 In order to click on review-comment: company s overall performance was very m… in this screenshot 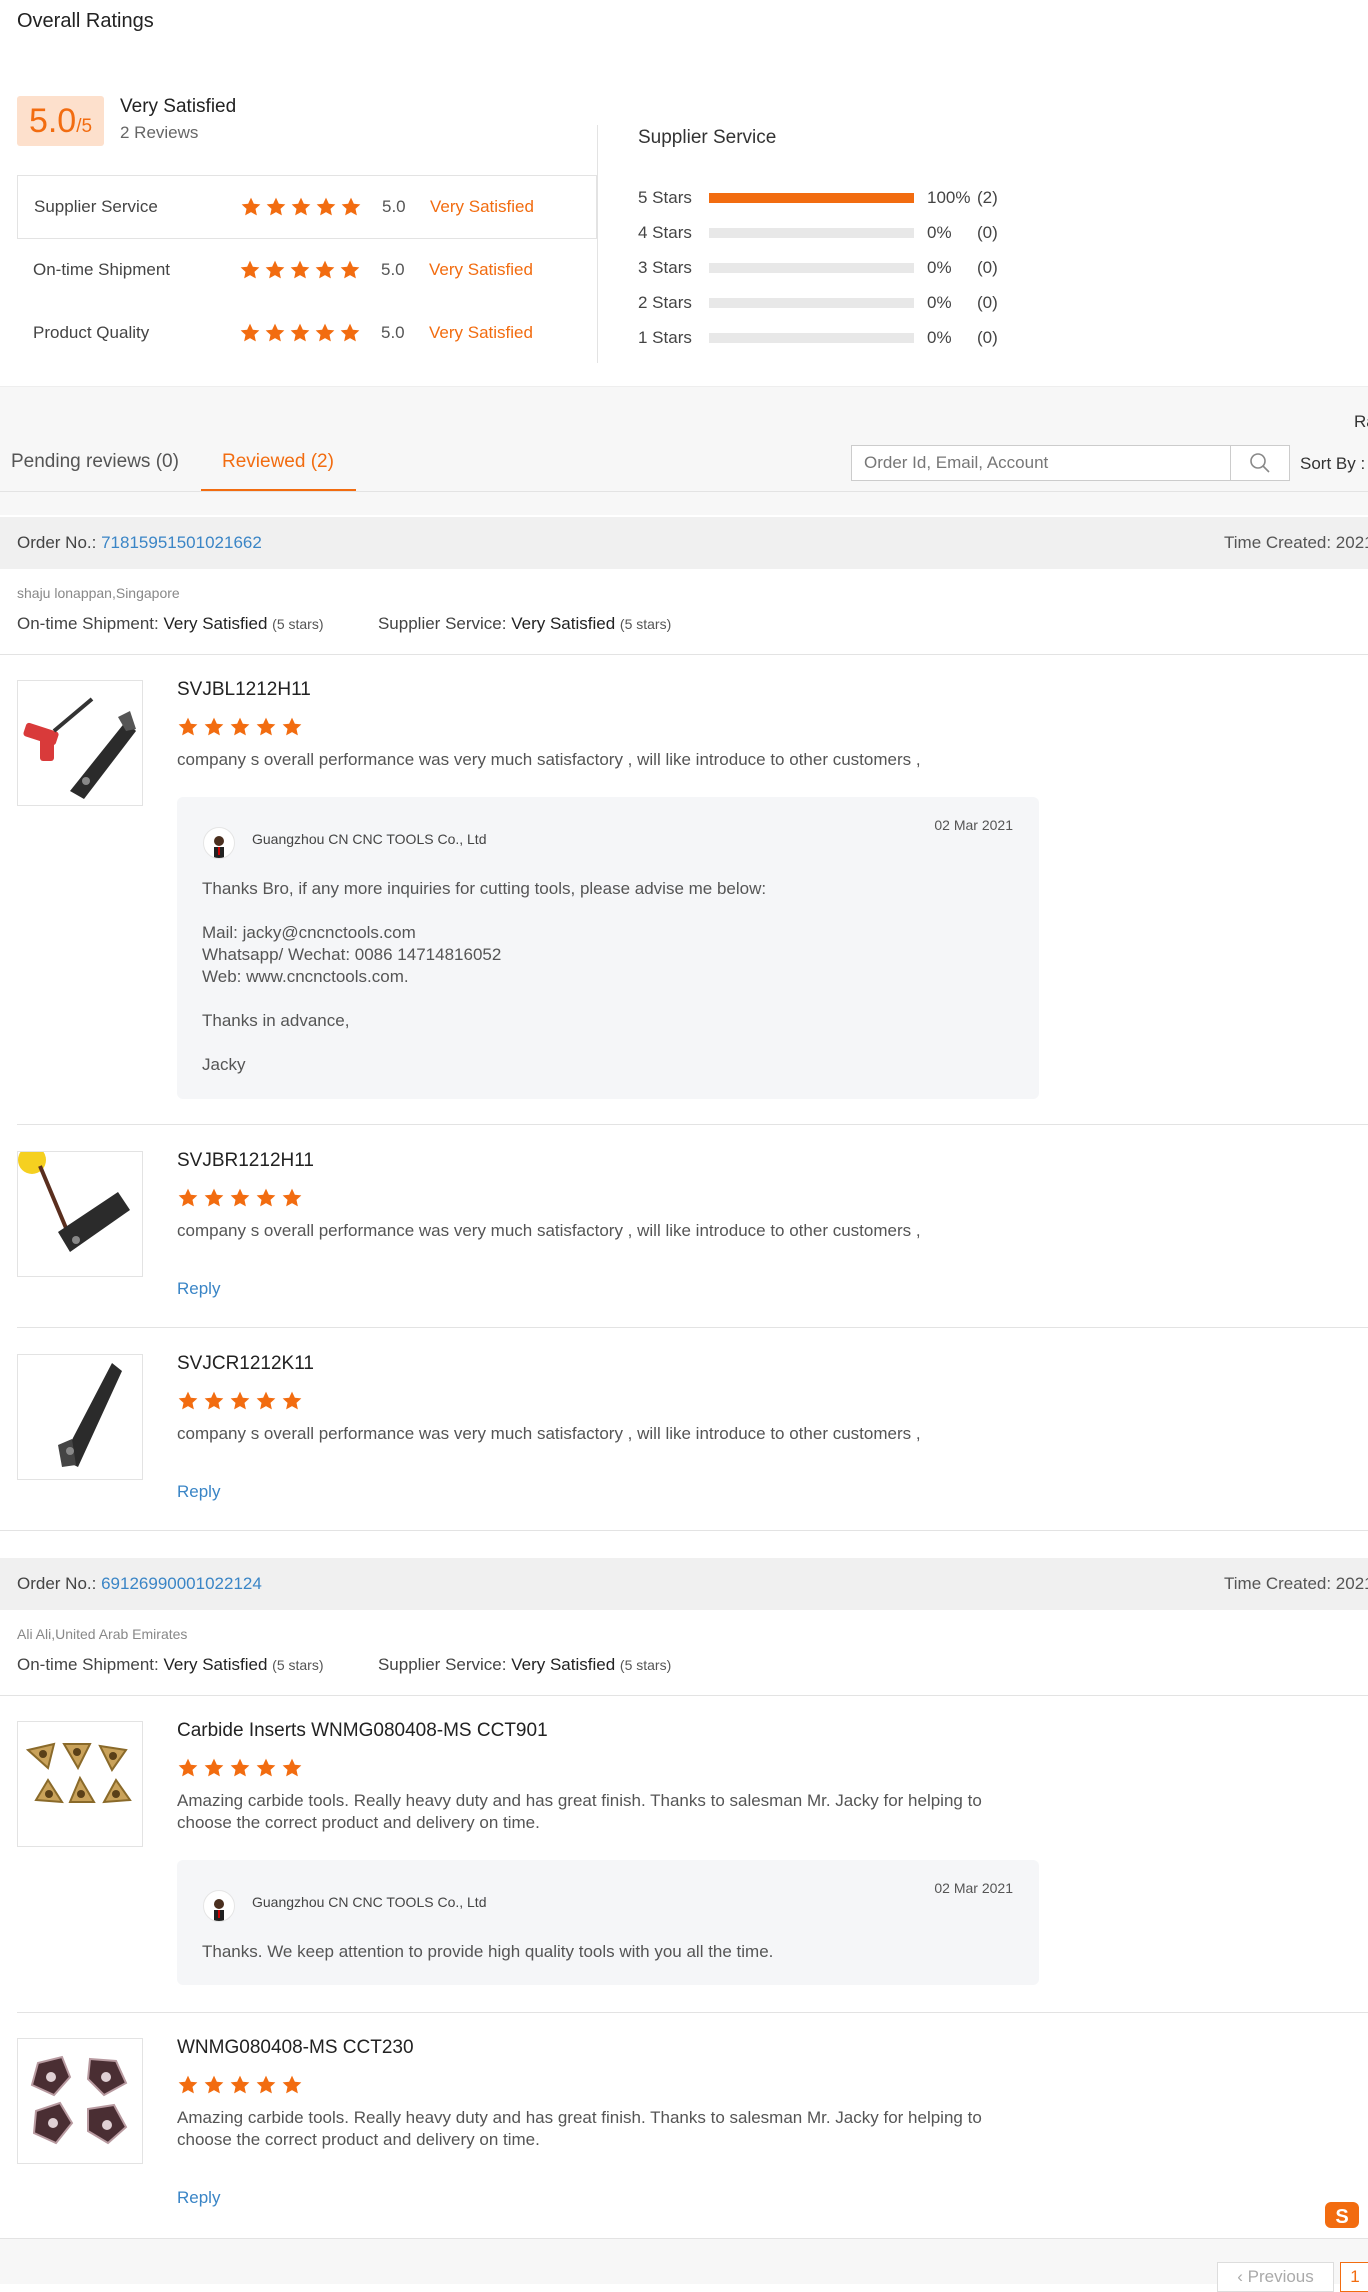, I will do `click(549, 759)`.